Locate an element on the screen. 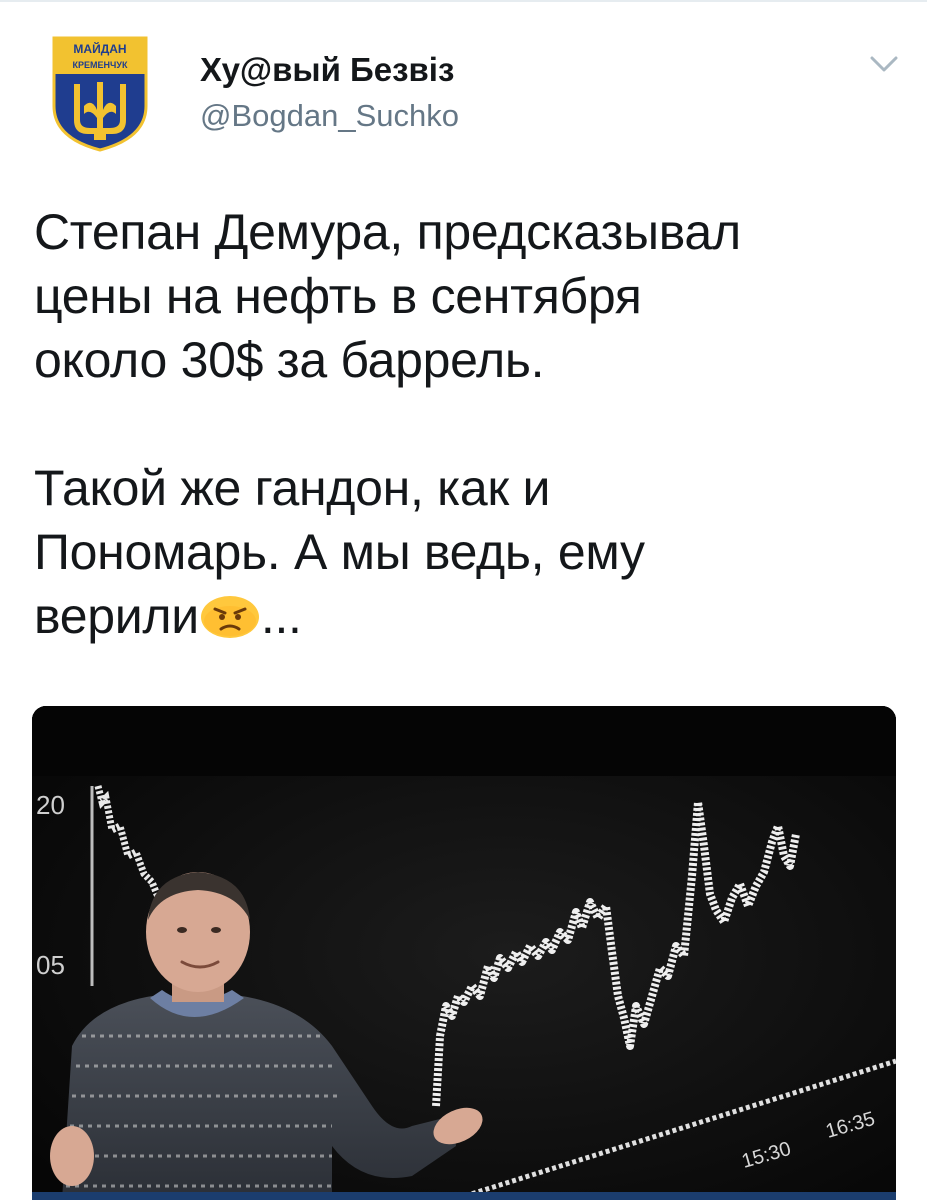 The width and height of the screenshot is (927, 1200). author-handle: @Bogdan_Suchko is located at coordinates (329, 116).